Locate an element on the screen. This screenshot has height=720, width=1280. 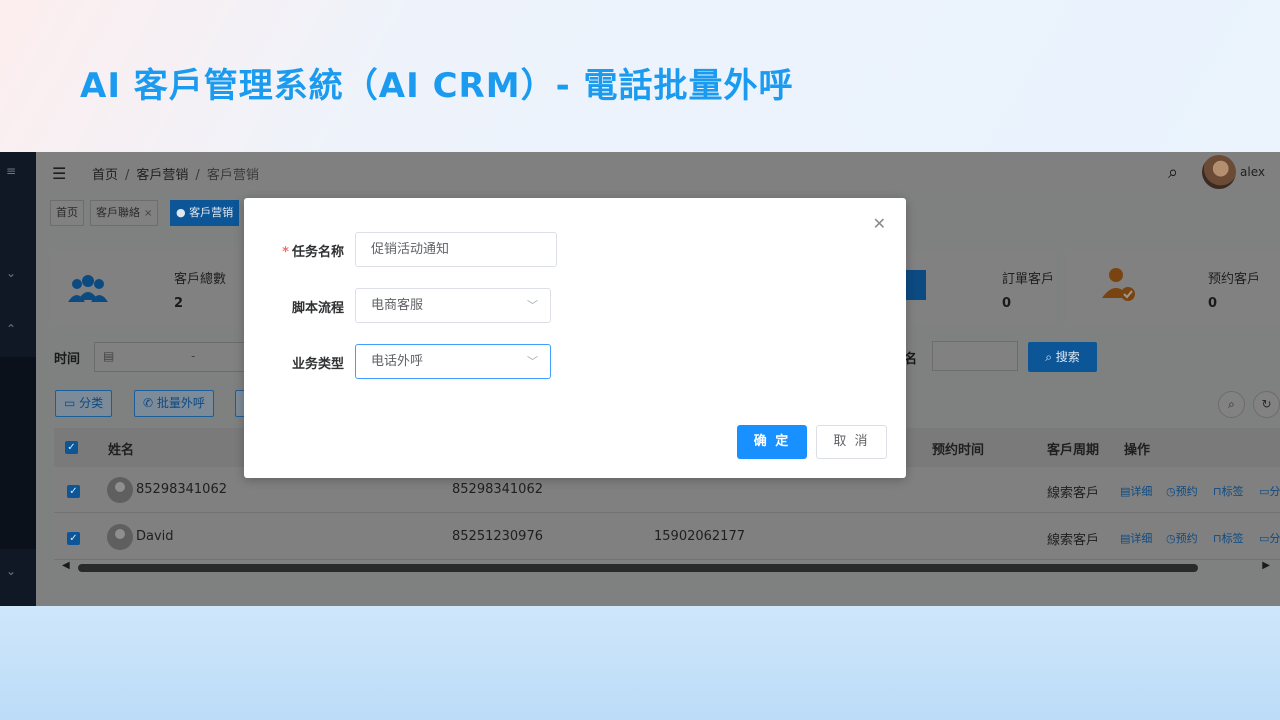
biz-type-select-value: 电话外呼 is located at coordinates (397, 361).